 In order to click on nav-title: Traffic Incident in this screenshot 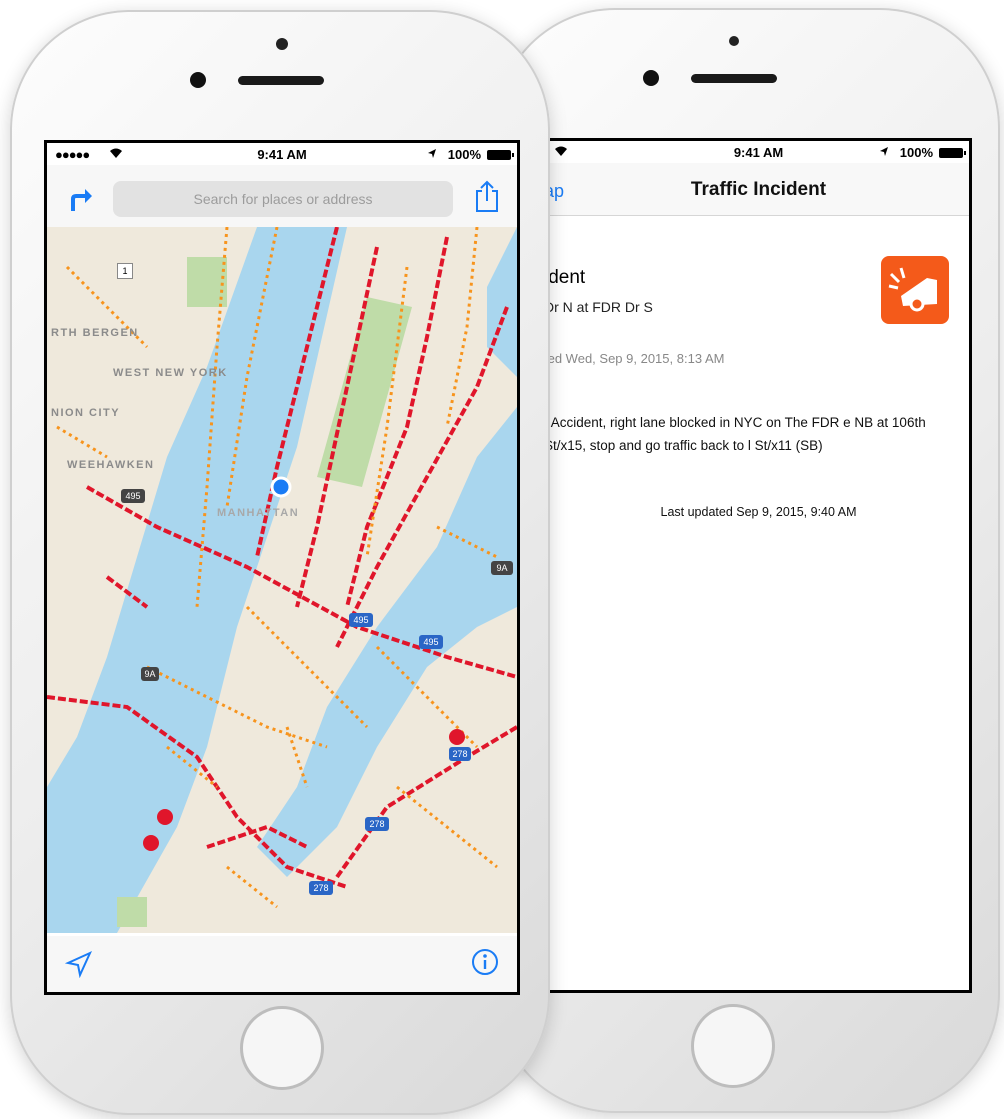, I will do `click(758, 189)`.